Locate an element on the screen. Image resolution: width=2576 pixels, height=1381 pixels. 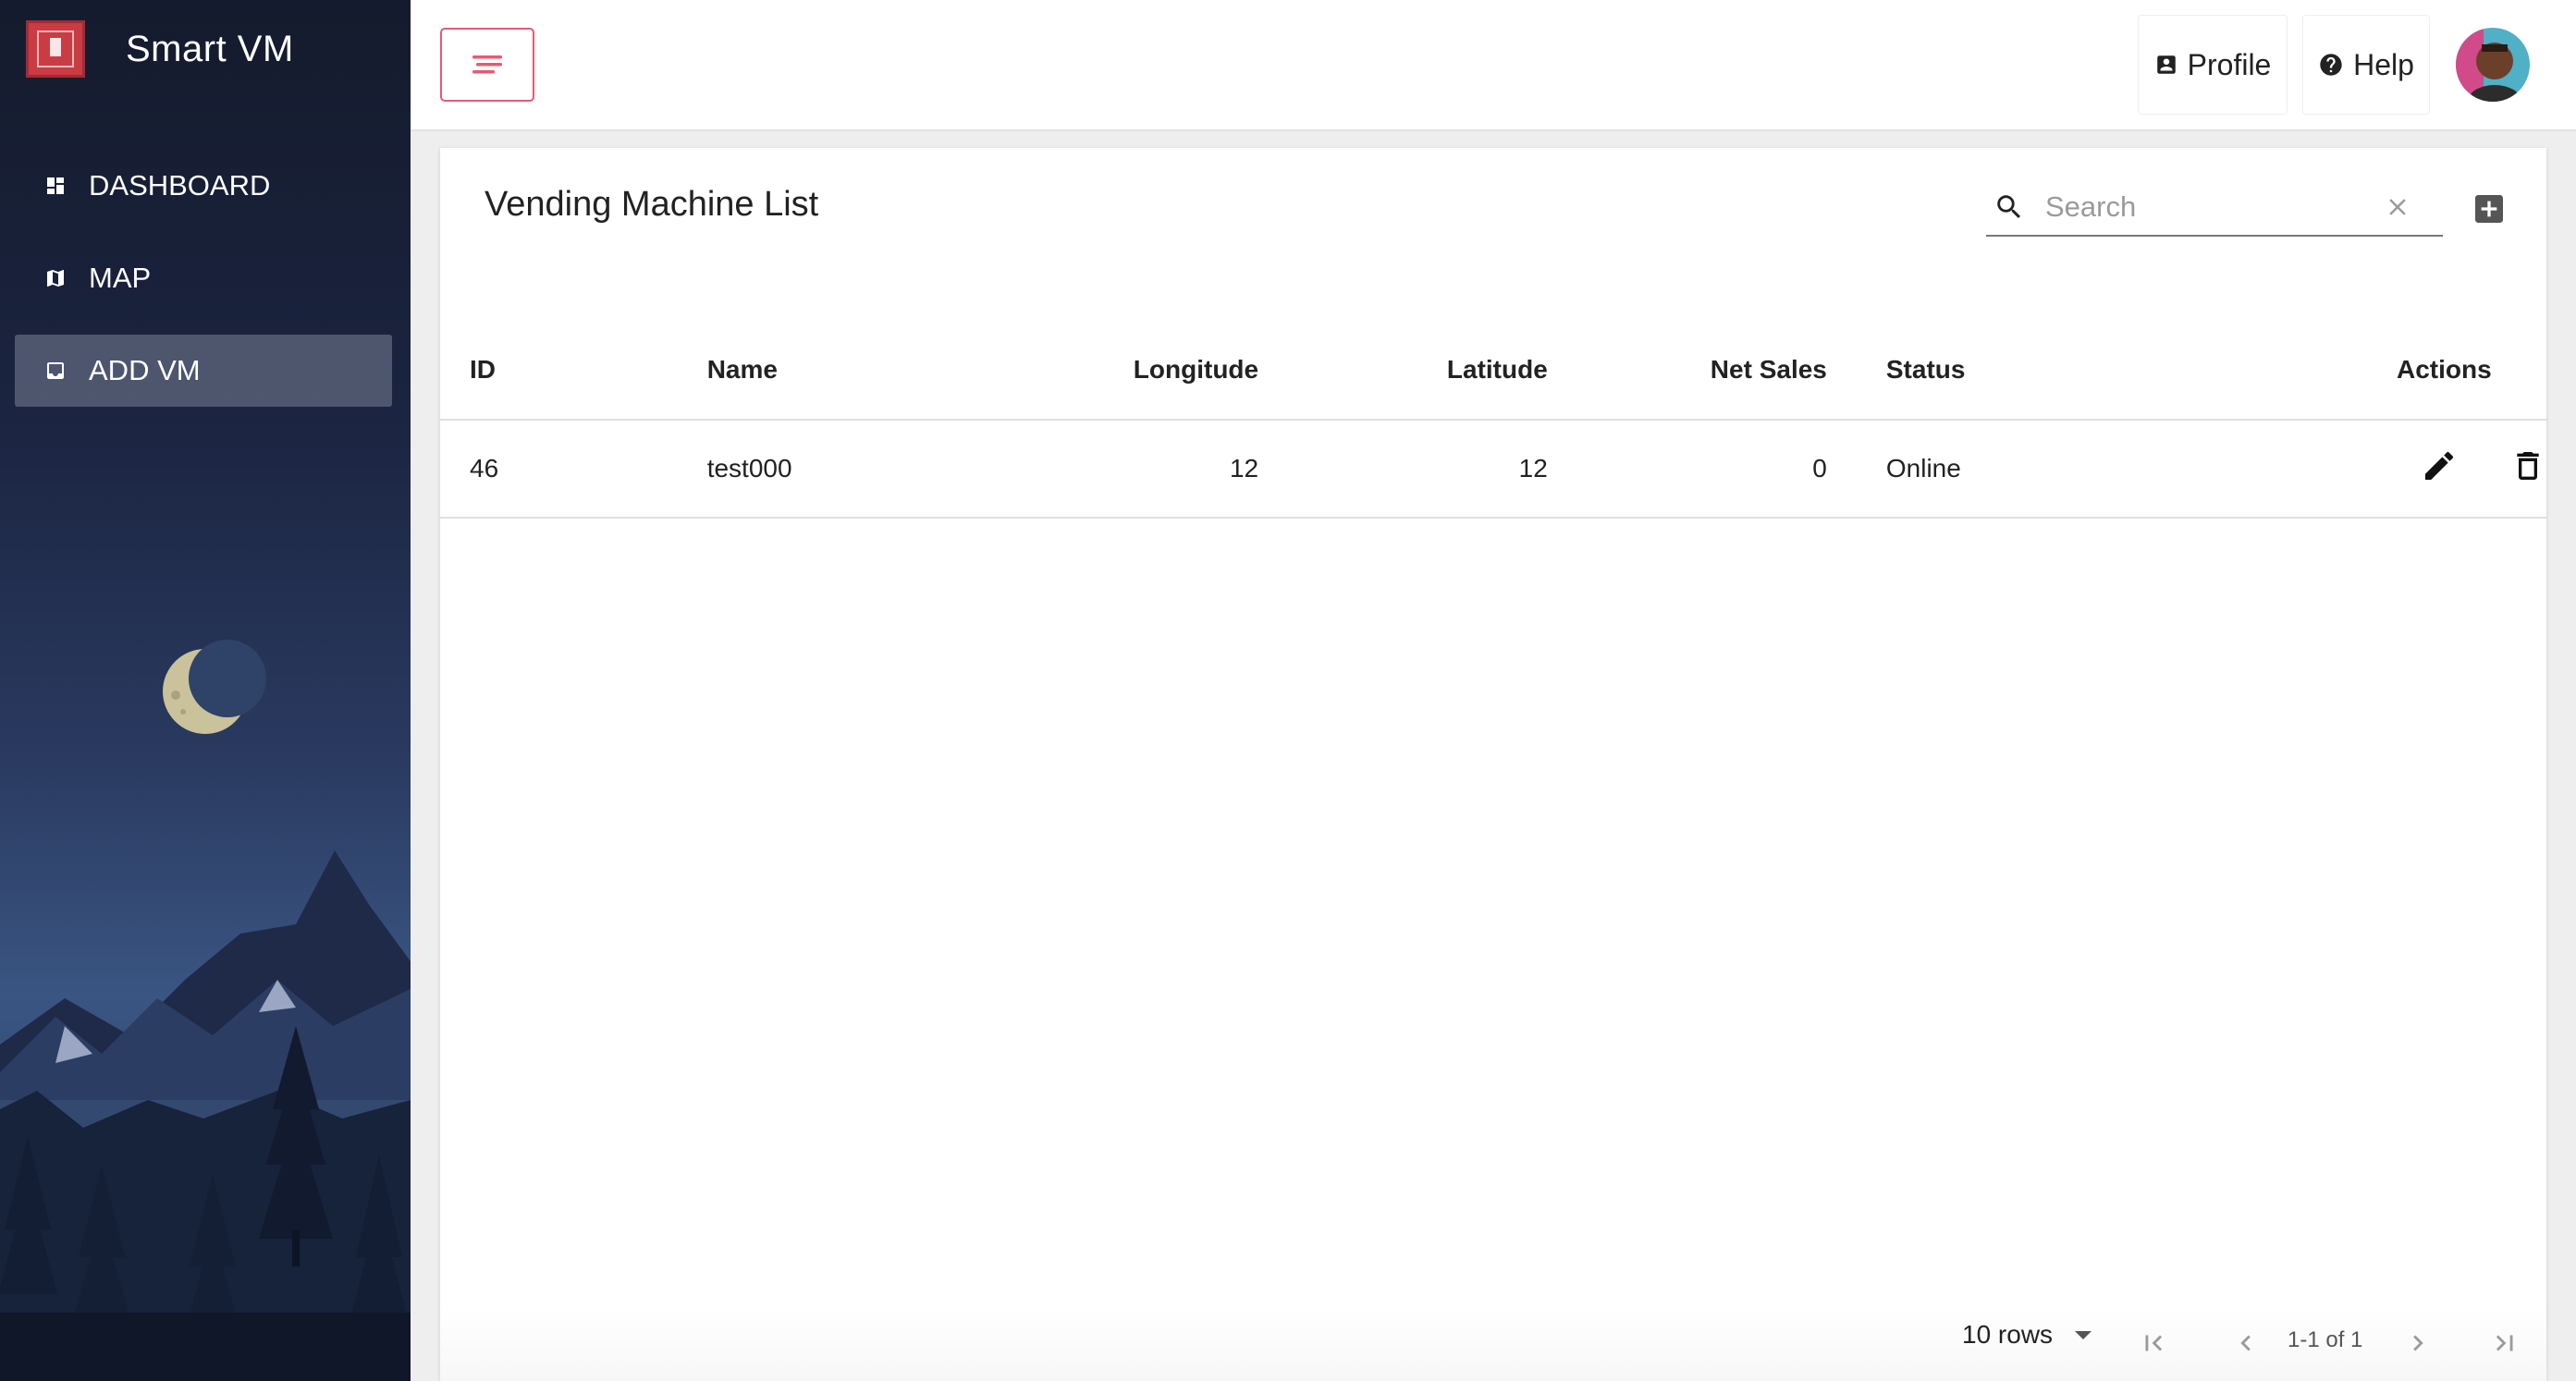
search-input is located at coordinates (2209, 207).